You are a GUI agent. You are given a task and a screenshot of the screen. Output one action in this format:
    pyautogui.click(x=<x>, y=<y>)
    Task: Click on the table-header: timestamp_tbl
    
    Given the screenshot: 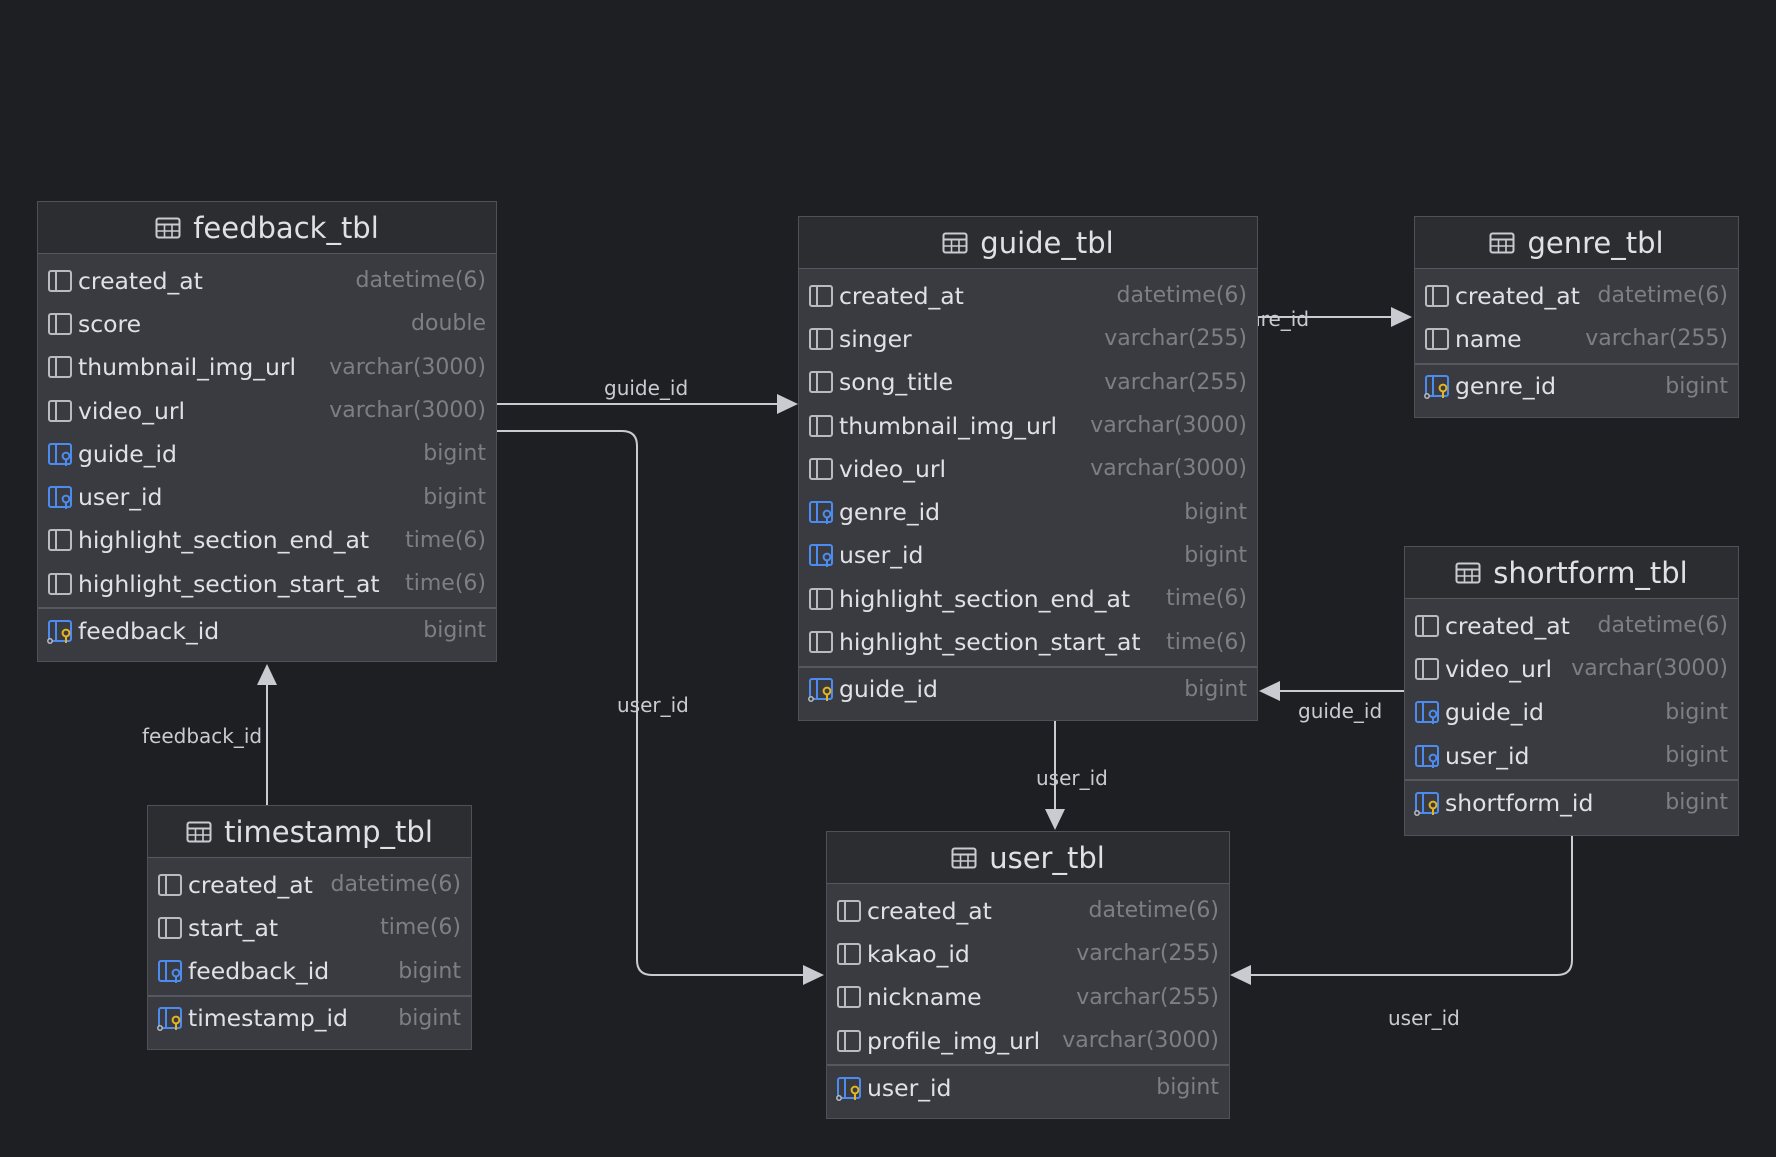 What is the action you would take?
    pyautogui.click(x=309, y=832)
    